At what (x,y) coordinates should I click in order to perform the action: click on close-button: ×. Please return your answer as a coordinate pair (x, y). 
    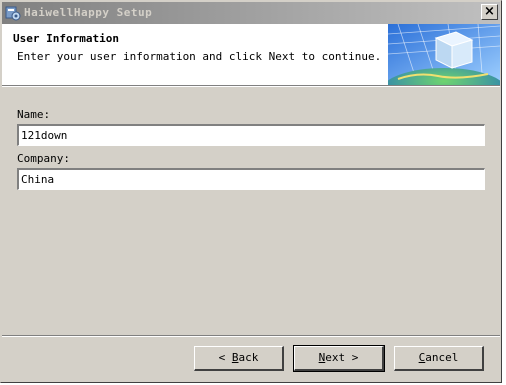
    Looking at the image, I should click on (489, 12).